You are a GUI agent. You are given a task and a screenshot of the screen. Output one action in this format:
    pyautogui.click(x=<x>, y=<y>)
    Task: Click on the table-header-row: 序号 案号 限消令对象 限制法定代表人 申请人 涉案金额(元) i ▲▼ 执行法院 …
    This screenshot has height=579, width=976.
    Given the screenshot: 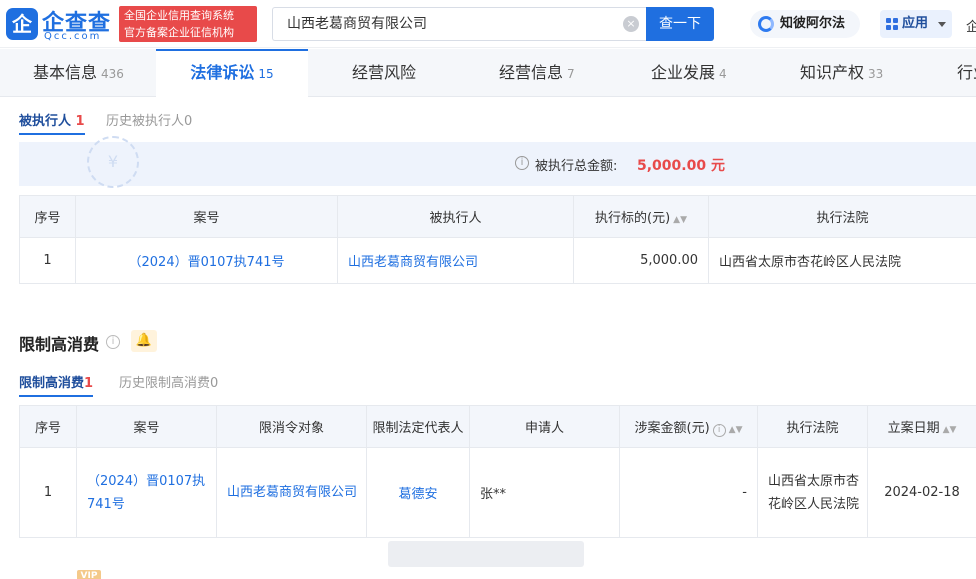 What is the action you would take?
    pyautogui.click(x=497, y=426)
    